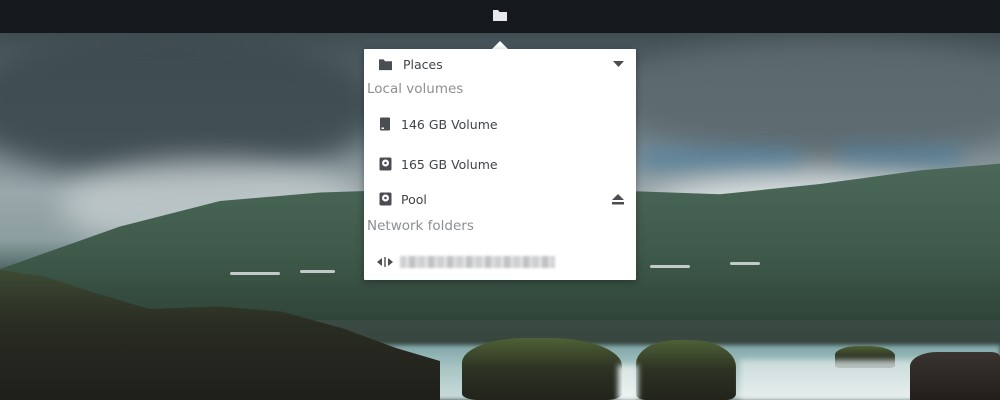  I want to click on local-volumes-header: Local volumes, so click(415, 89).